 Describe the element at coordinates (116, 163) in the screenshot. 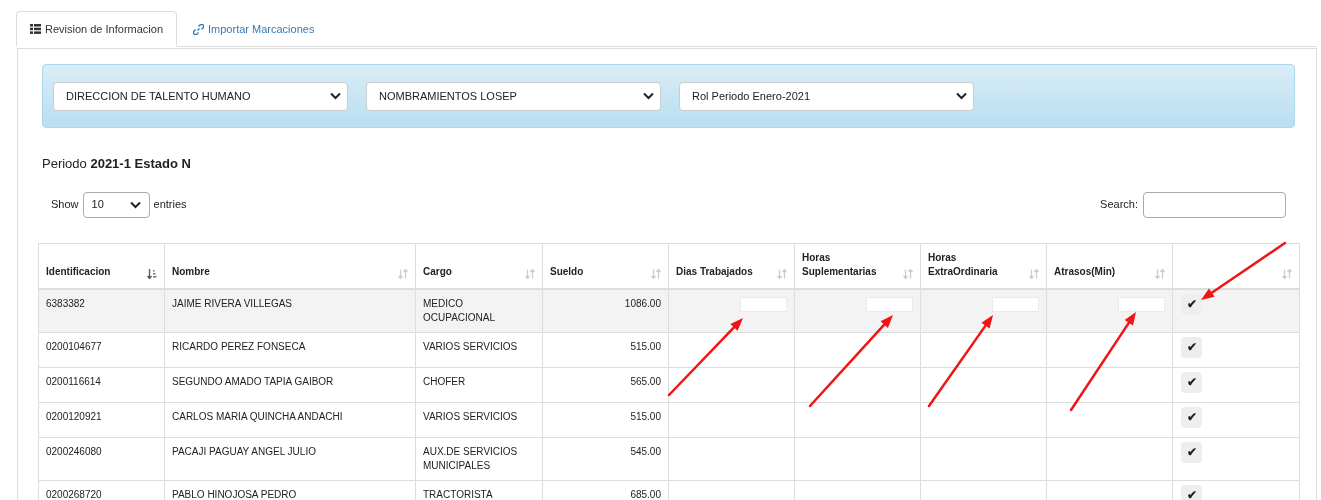

I see `period-label: Periodo 2021-1 Estado N` at that location.